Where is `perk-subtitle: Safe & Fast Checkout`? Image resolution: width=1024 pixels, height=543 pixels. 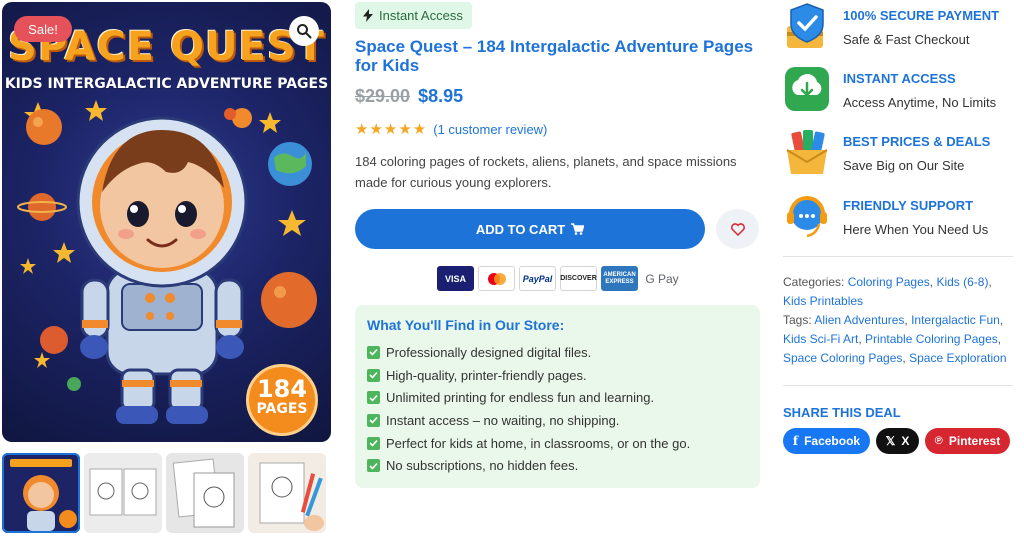
perk-subtitle: Safe & Fast Checkout is located at coordinates (906, 39).